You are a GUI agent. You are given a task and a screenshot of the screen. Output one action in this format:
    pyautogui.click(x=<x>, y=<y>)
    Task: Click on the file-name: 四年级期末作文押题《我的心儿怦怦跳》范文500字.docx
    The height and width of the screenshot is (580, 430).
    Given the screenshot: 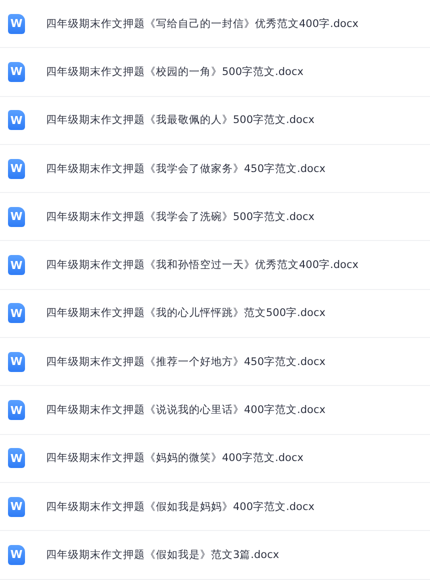 What is the action you would take?
    pyautogui.click(x=186, y=313)
    